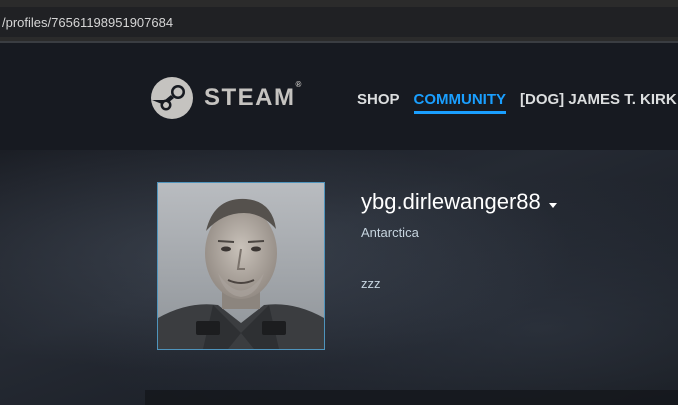 The width and height of the screenshot is (678, 405). I want to click on caret-down-icon, so click(552, 205).